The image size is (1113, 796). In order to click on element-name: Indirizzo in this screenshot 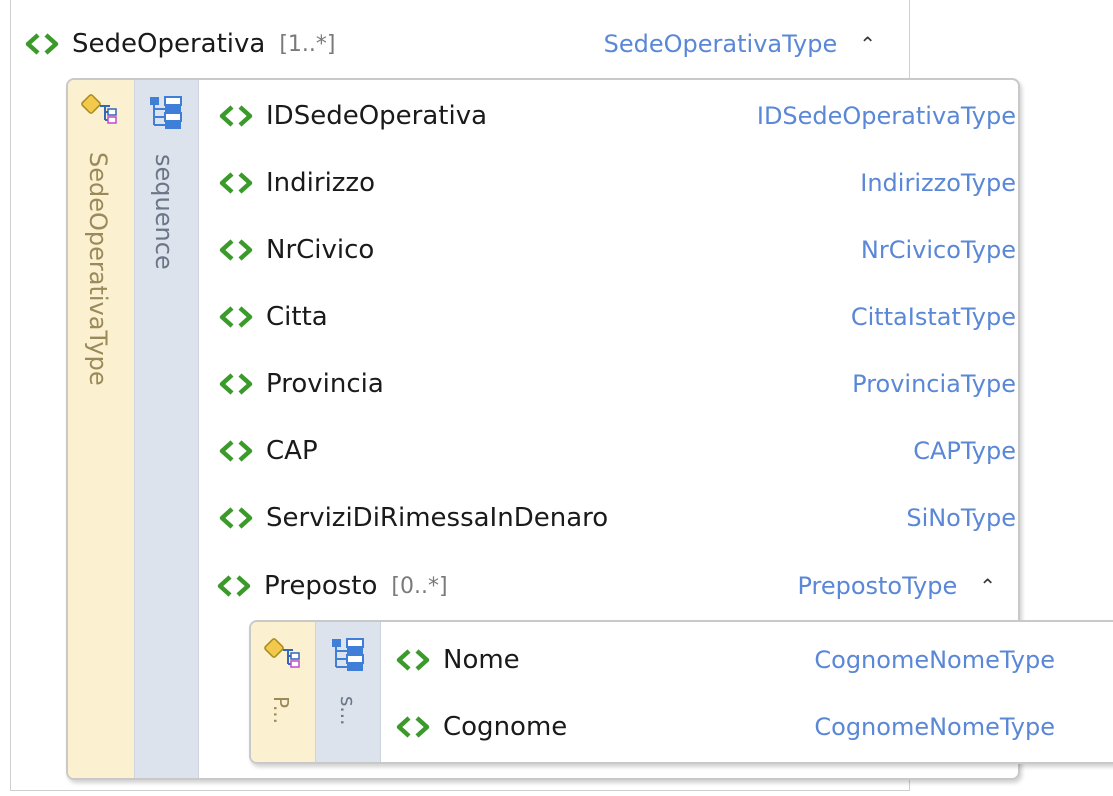, I will do `click(320, 183)`.